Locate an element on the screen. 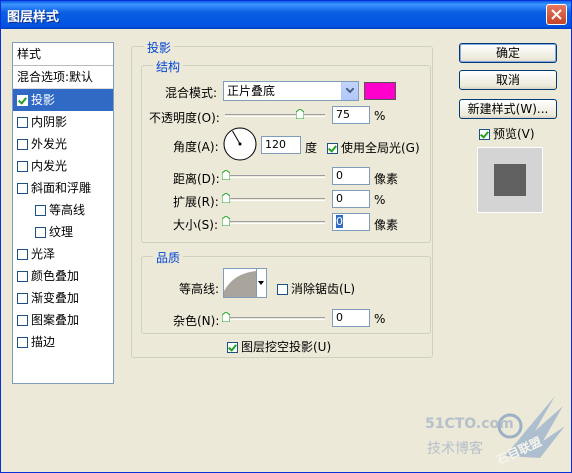  opacity-label: 不透明度(O): is located at coordinates (184, 118).